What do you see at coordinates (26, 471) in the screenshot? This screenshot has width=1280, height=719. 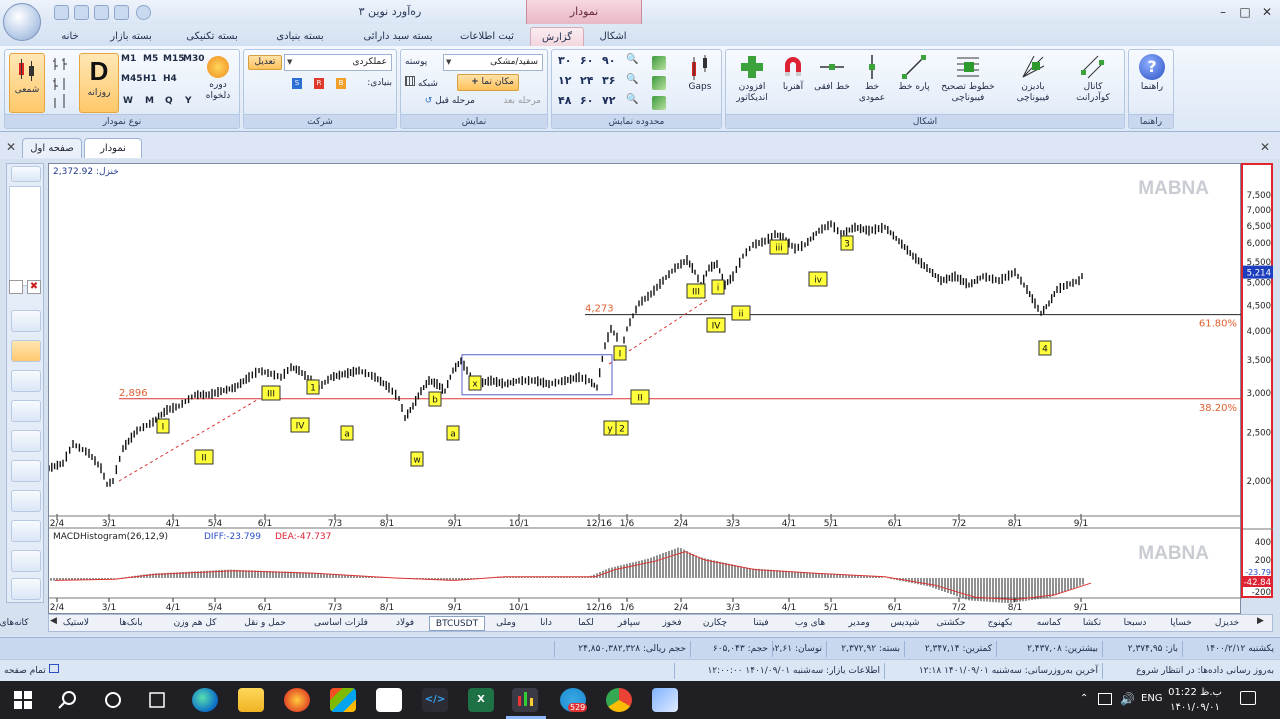 I see `tool-paint-icon` at bounding box center [26, 471].